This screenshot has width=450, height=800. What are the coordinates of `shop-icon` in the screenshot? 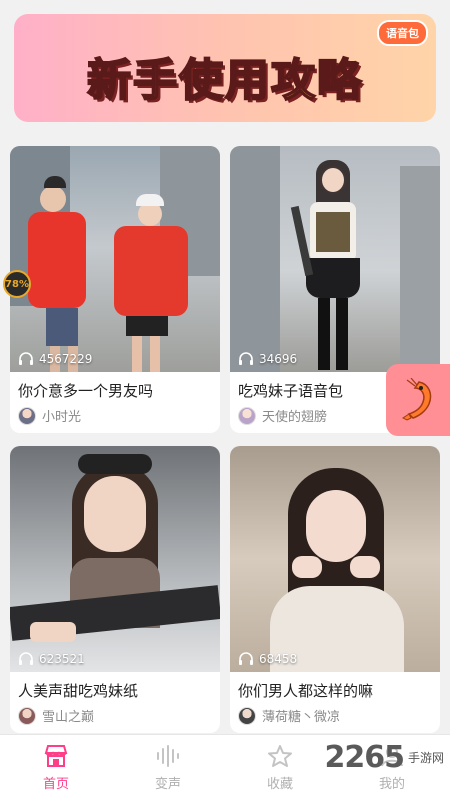 It's located at (56, 756).